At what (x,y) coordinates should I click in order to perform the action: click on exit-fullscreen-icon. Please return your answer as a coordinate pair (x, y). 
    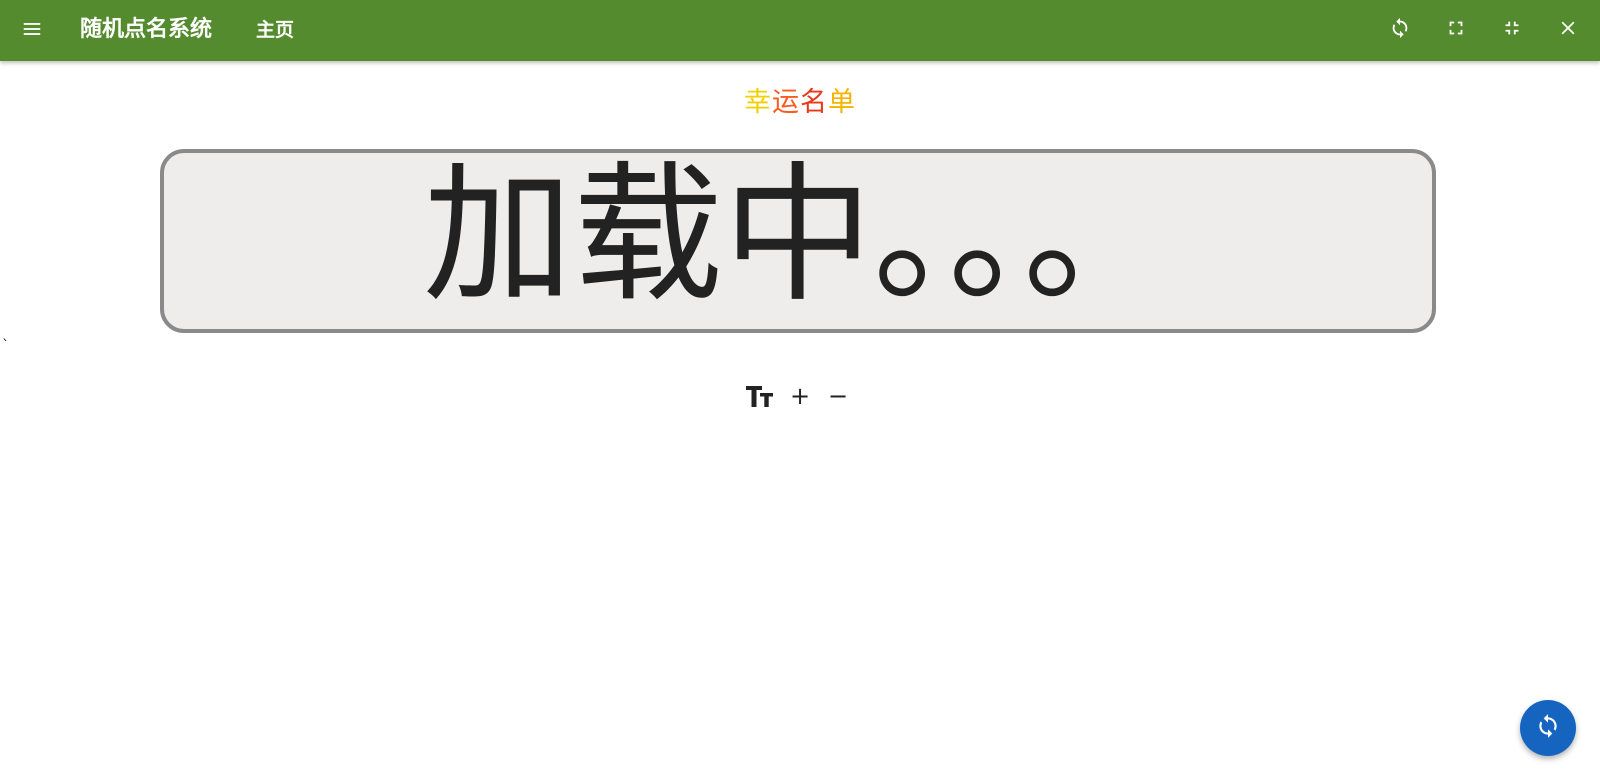
    Looking at the image, I should click on (1512, 30).